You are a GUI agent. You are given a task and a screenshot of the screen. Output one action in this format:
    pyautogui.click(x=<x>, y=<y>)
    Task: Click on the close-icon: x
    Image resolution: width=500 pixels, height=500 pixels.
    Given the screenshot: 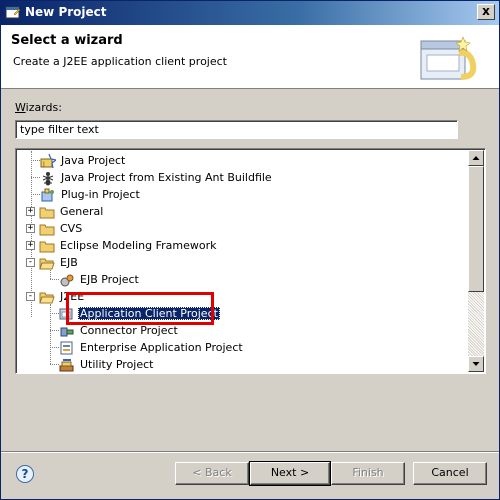 What is the action you would take?
    pyautogui.click(x=486, y=11)
    